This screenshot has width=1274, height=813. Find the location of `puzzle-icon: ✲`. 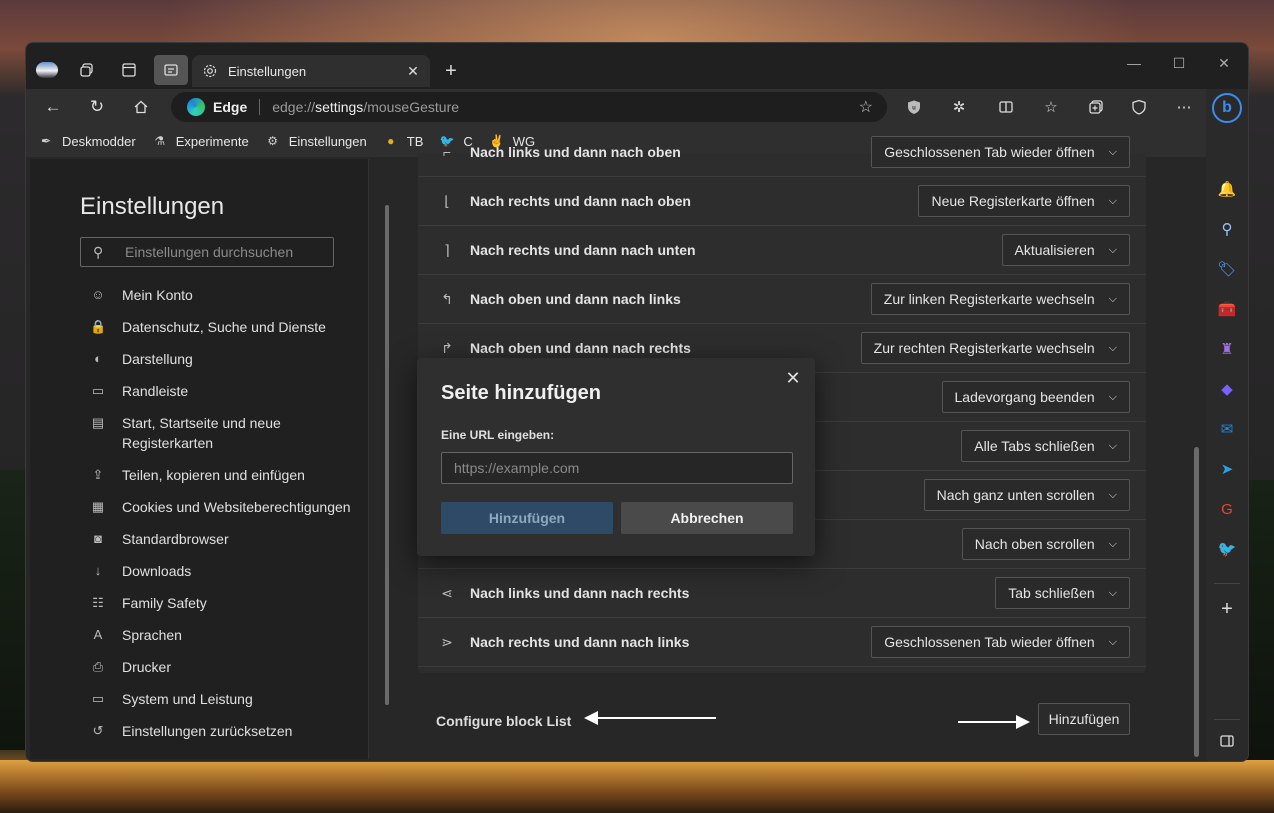

puzzle-icon: ✲ is located at coordinates (959, 107).